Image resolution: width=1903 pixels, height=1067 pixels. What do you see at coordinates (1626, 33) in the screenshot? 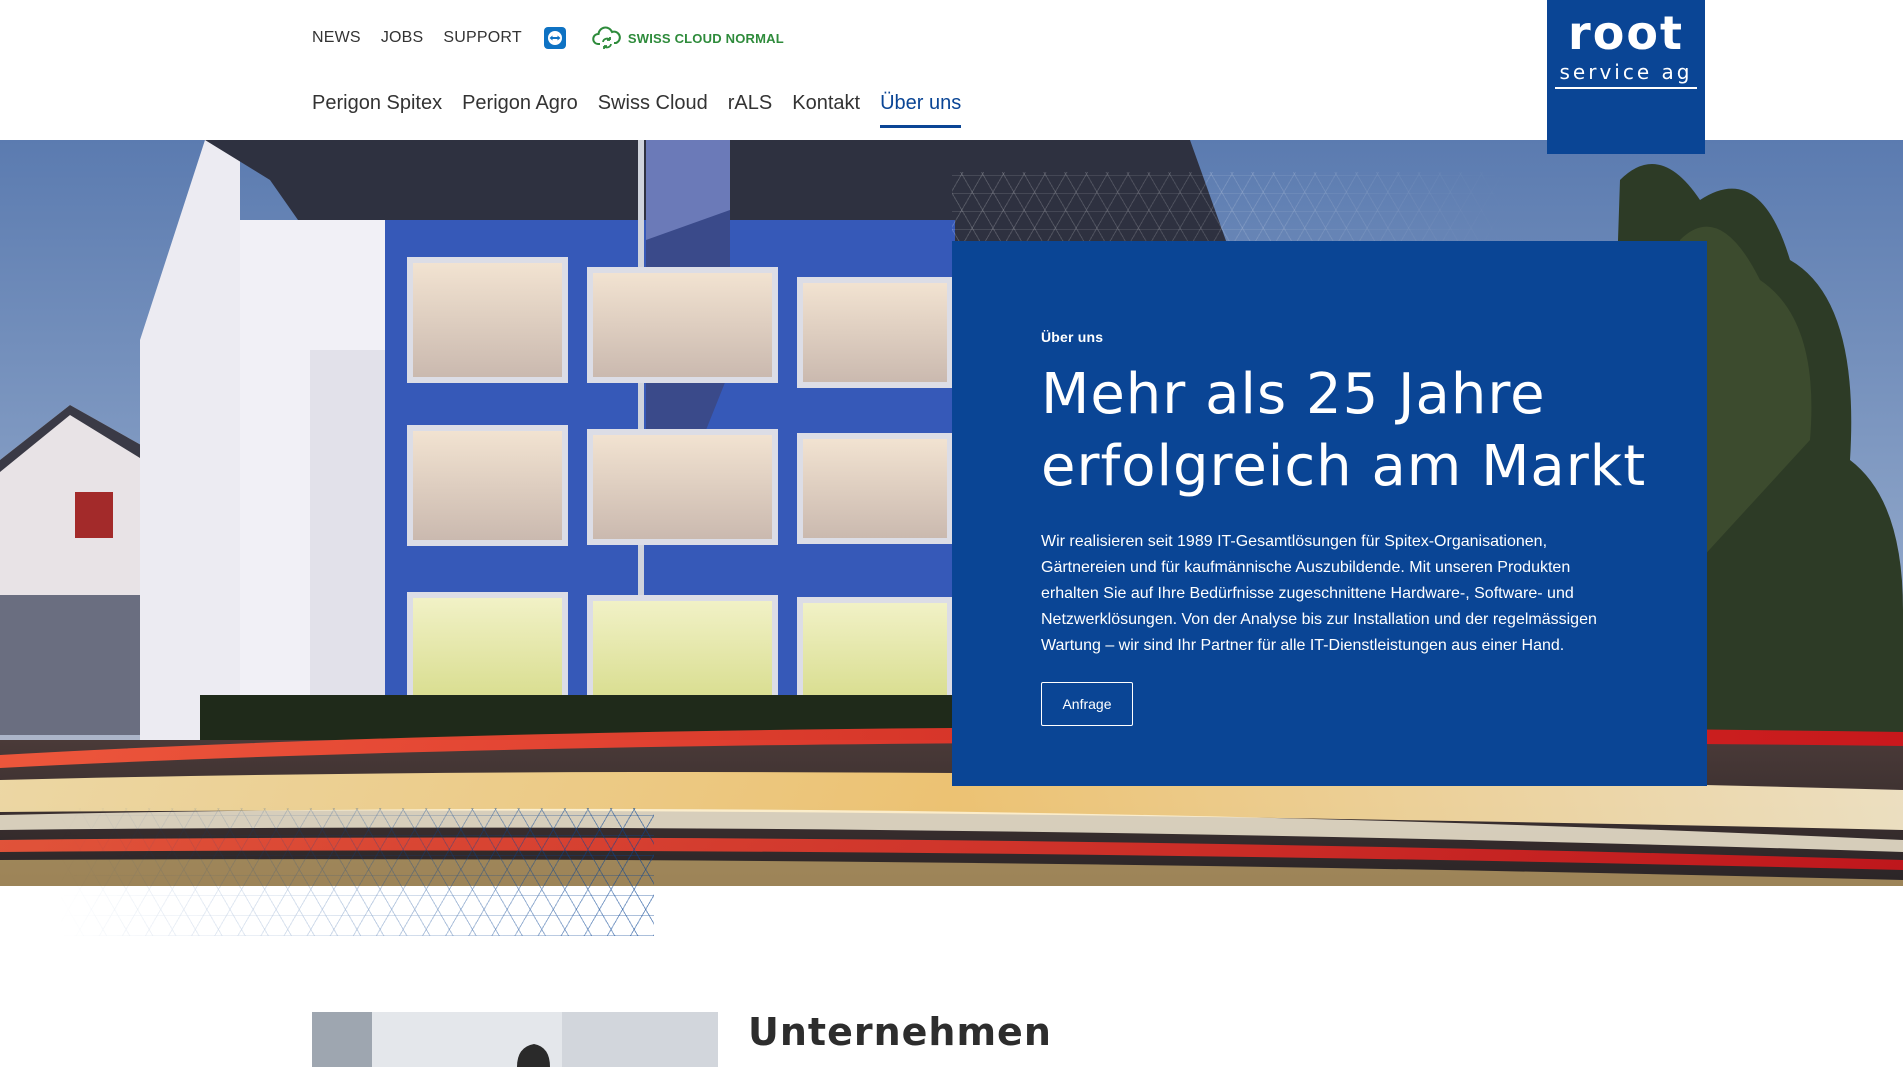
I see `logo-word: root` at bounding box center [1626, 33].